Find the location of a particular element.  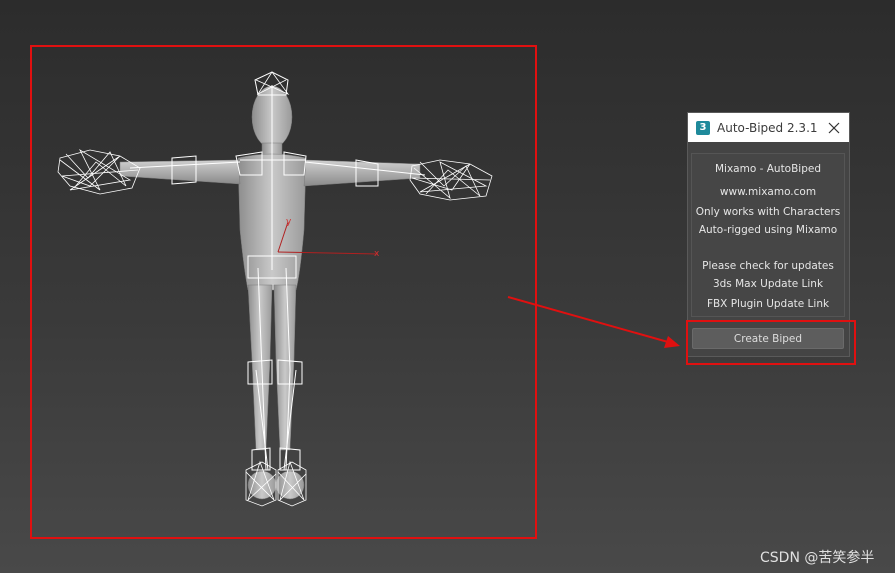

3ds-max-update-link: 3ds Max Update Link is located at coordinates (768, 284).